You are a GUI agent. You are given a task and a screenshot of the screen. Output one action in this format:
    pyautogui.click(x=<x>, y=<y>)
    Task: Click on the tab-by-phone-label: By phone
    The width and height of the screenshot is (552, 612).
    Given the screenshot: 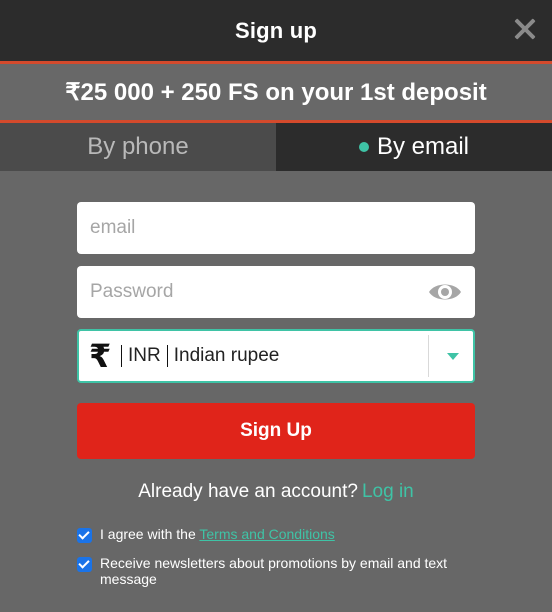 What is the action you would take?
    pyautogui.click(x=138, y=146)
    